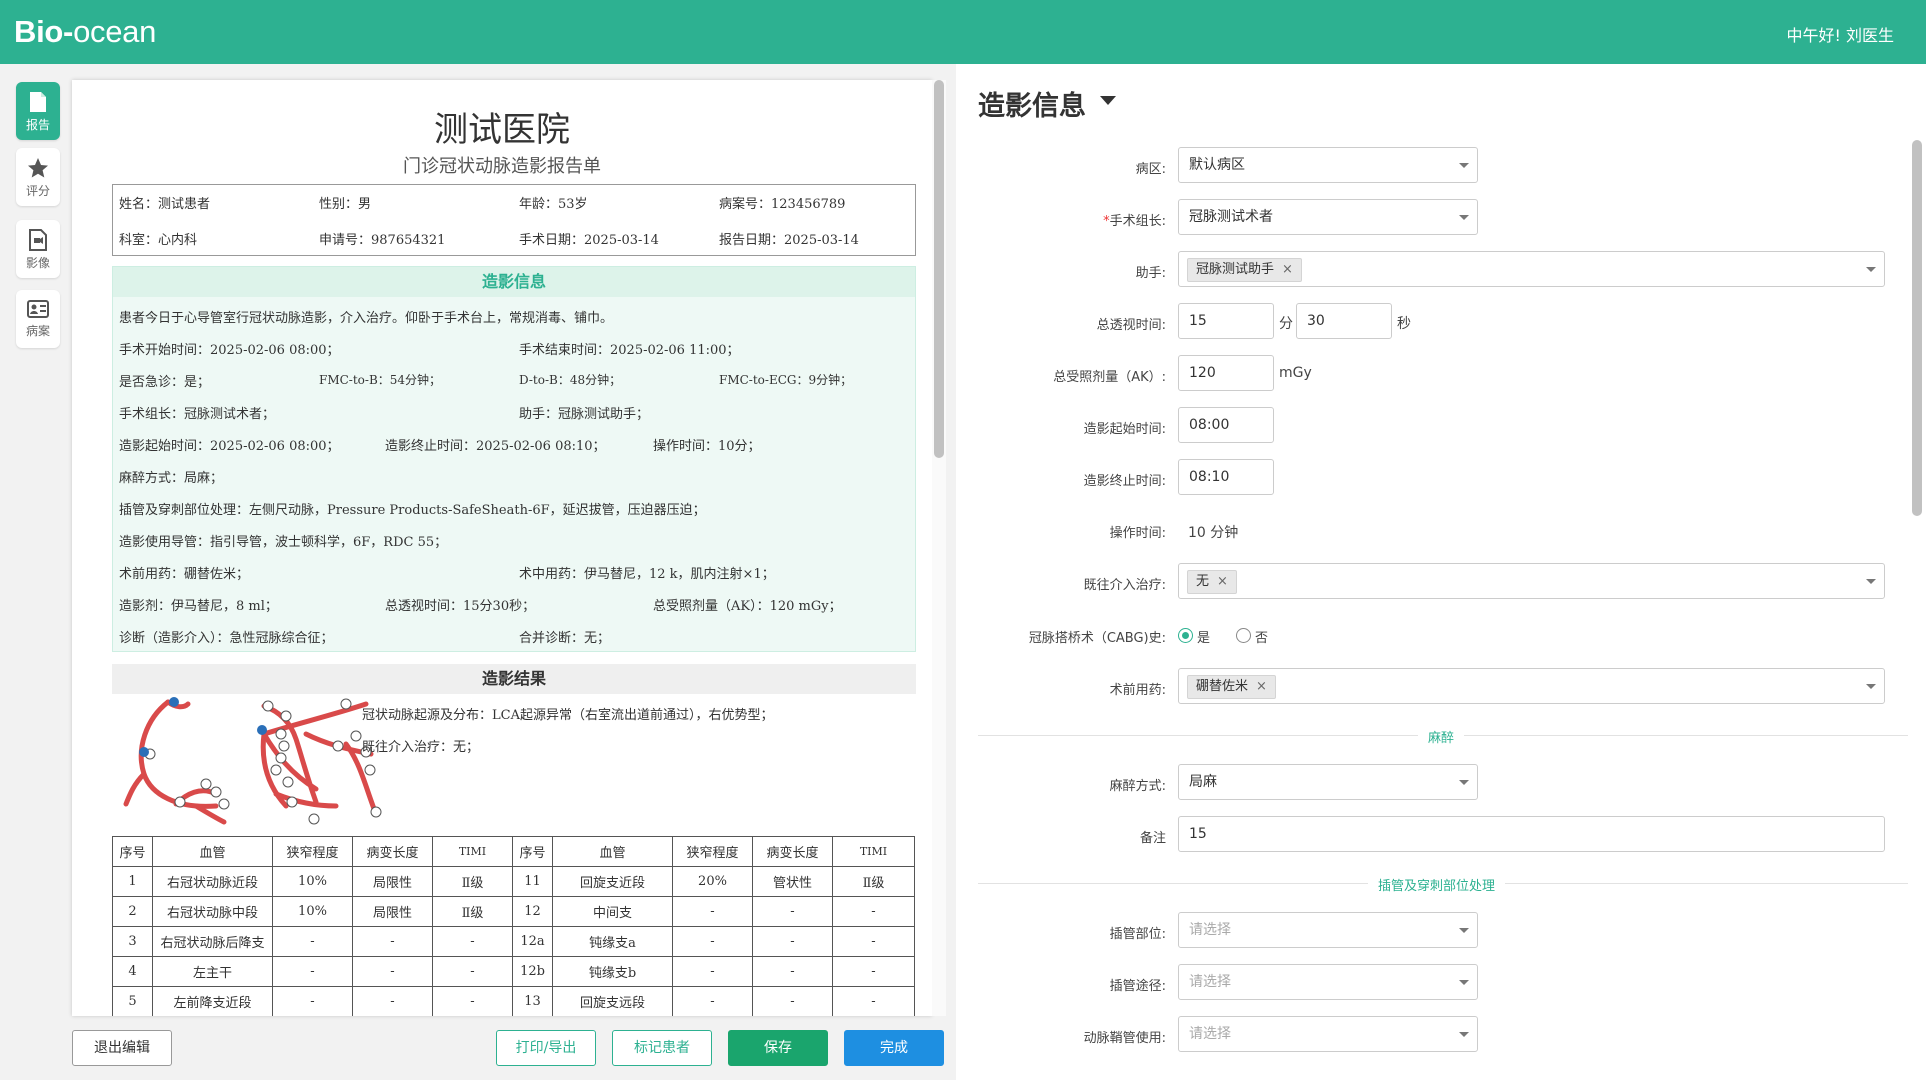 This screenshot has height=1080, width=1926. Describe the element at coordinates (568, 715) in the screenshot. I see `result-text: 冠状动脉起源及分布：LCA起源异常（右室流出道前通过），右优势型；` at that location.